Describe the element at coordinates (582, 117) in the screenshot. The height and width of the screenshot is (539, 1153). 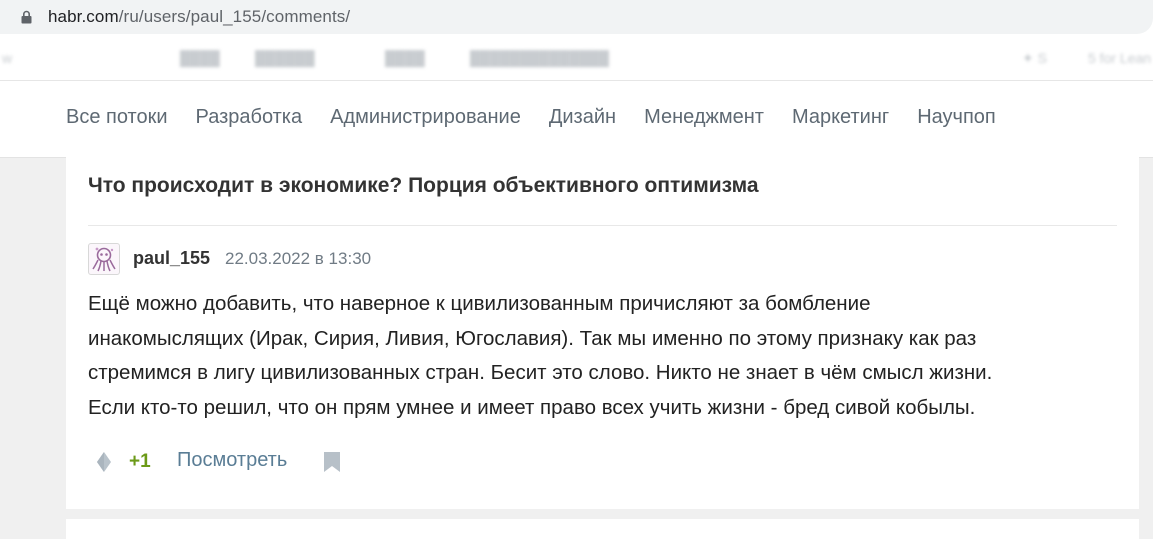
I see `nav-item-design: Дизайн` at that location.